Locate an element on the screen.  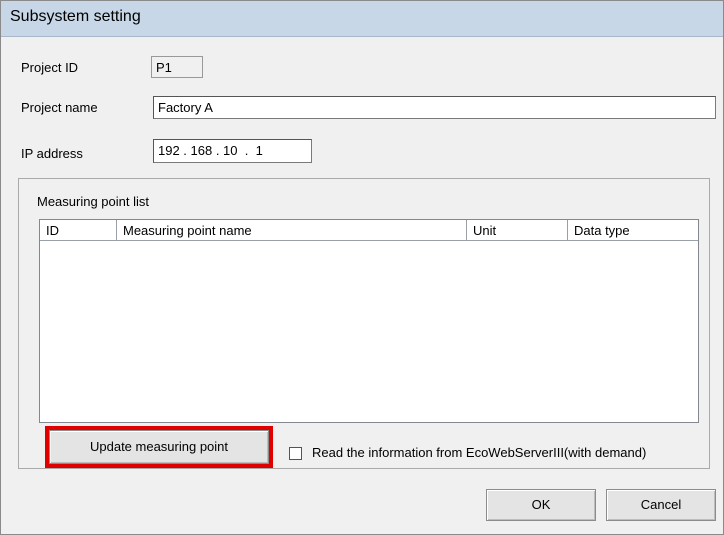
window-title: Subsystem setting is located at coordinates (75, 16).